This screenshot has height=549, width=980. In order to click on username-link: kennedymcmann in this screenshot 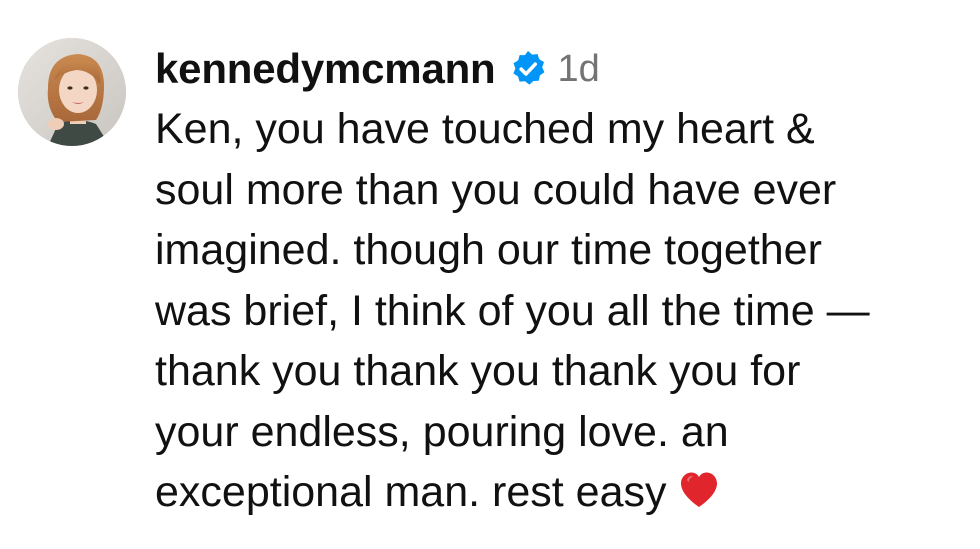, I will do `click(325, 69)`.